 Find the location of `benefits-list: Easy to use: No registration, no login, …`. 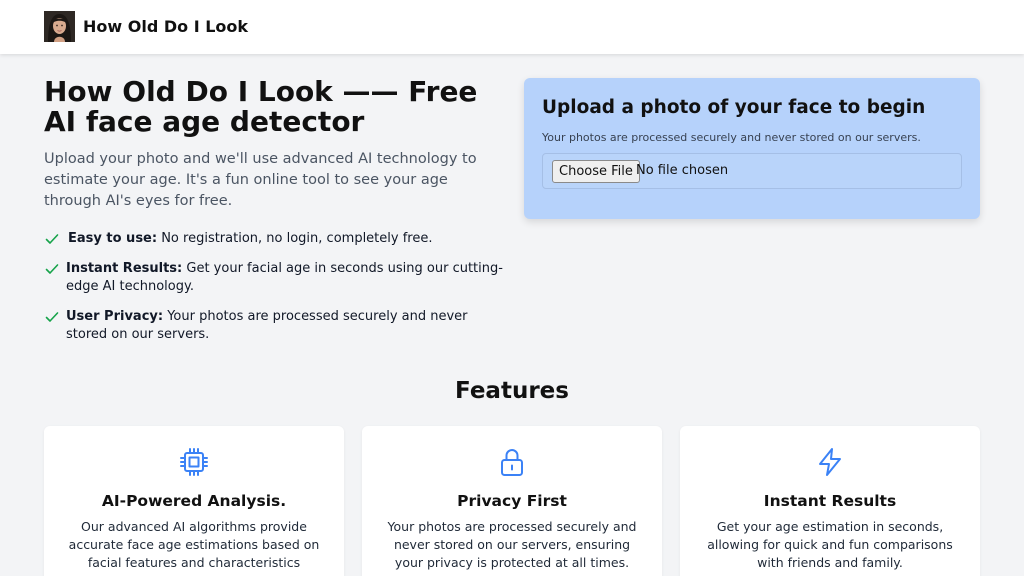

benefits-list: Easy to use: No registration, no login, … is located at coordinates (274, 293).